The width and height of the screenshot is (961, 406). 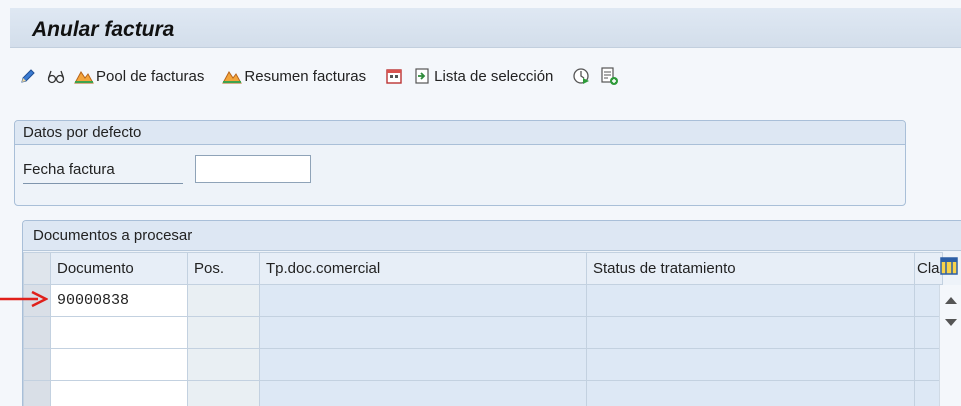 I want to click on column-header-documento: Documento, so click(x=119, y=268).